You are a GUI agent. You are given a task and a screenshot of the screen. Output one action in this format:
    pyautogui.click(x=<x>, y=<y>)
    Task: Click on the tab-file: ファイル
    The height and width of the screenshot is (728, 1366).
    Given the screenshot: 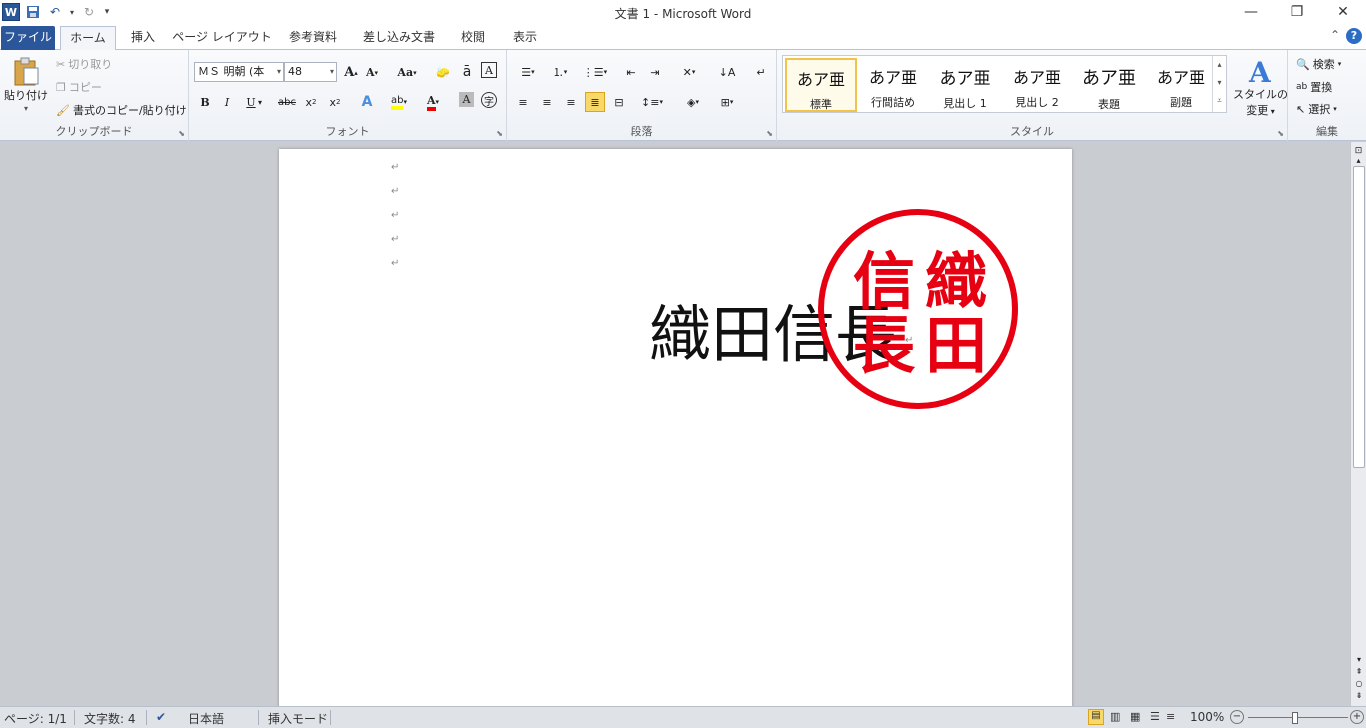 What is the action you would take?
    pyautogui.click(x=28, y=38)
    